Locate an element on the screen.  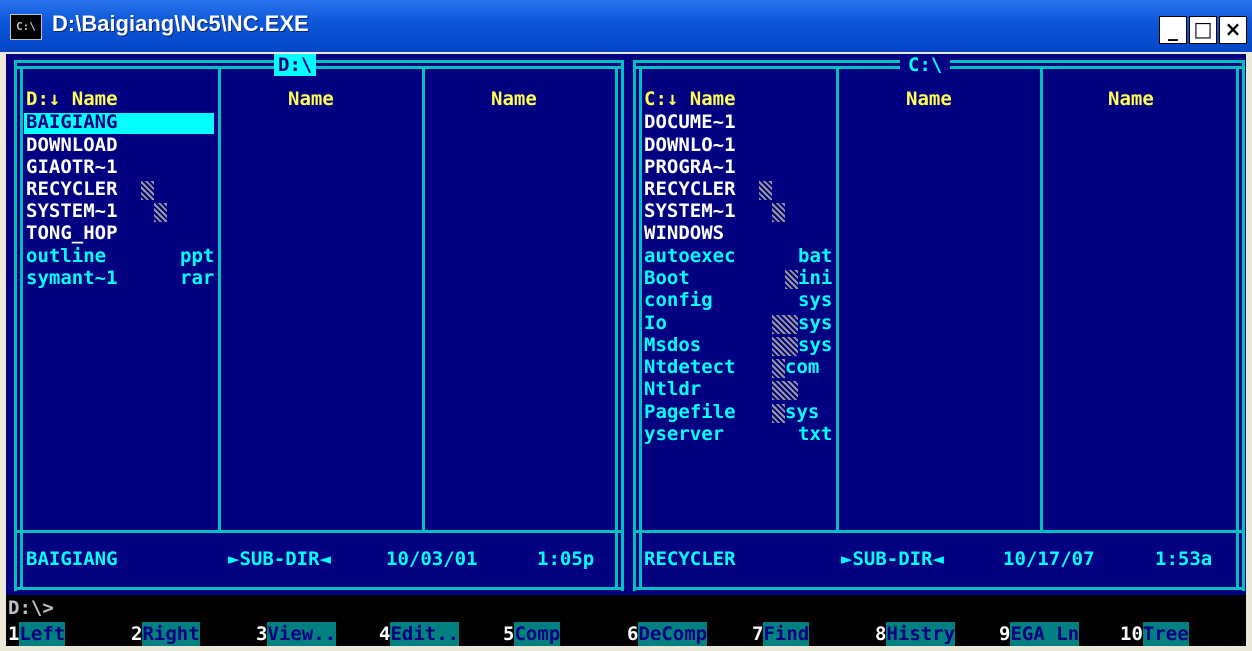
fkey-history: 8Histry is located at coordinates (915, 634).